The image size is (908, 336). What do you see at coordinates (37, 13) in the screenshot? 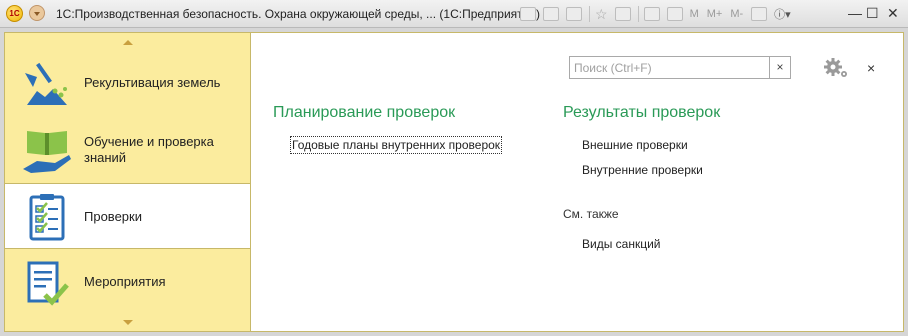
I see `main-menu-button` at bounding box center [37, 13].